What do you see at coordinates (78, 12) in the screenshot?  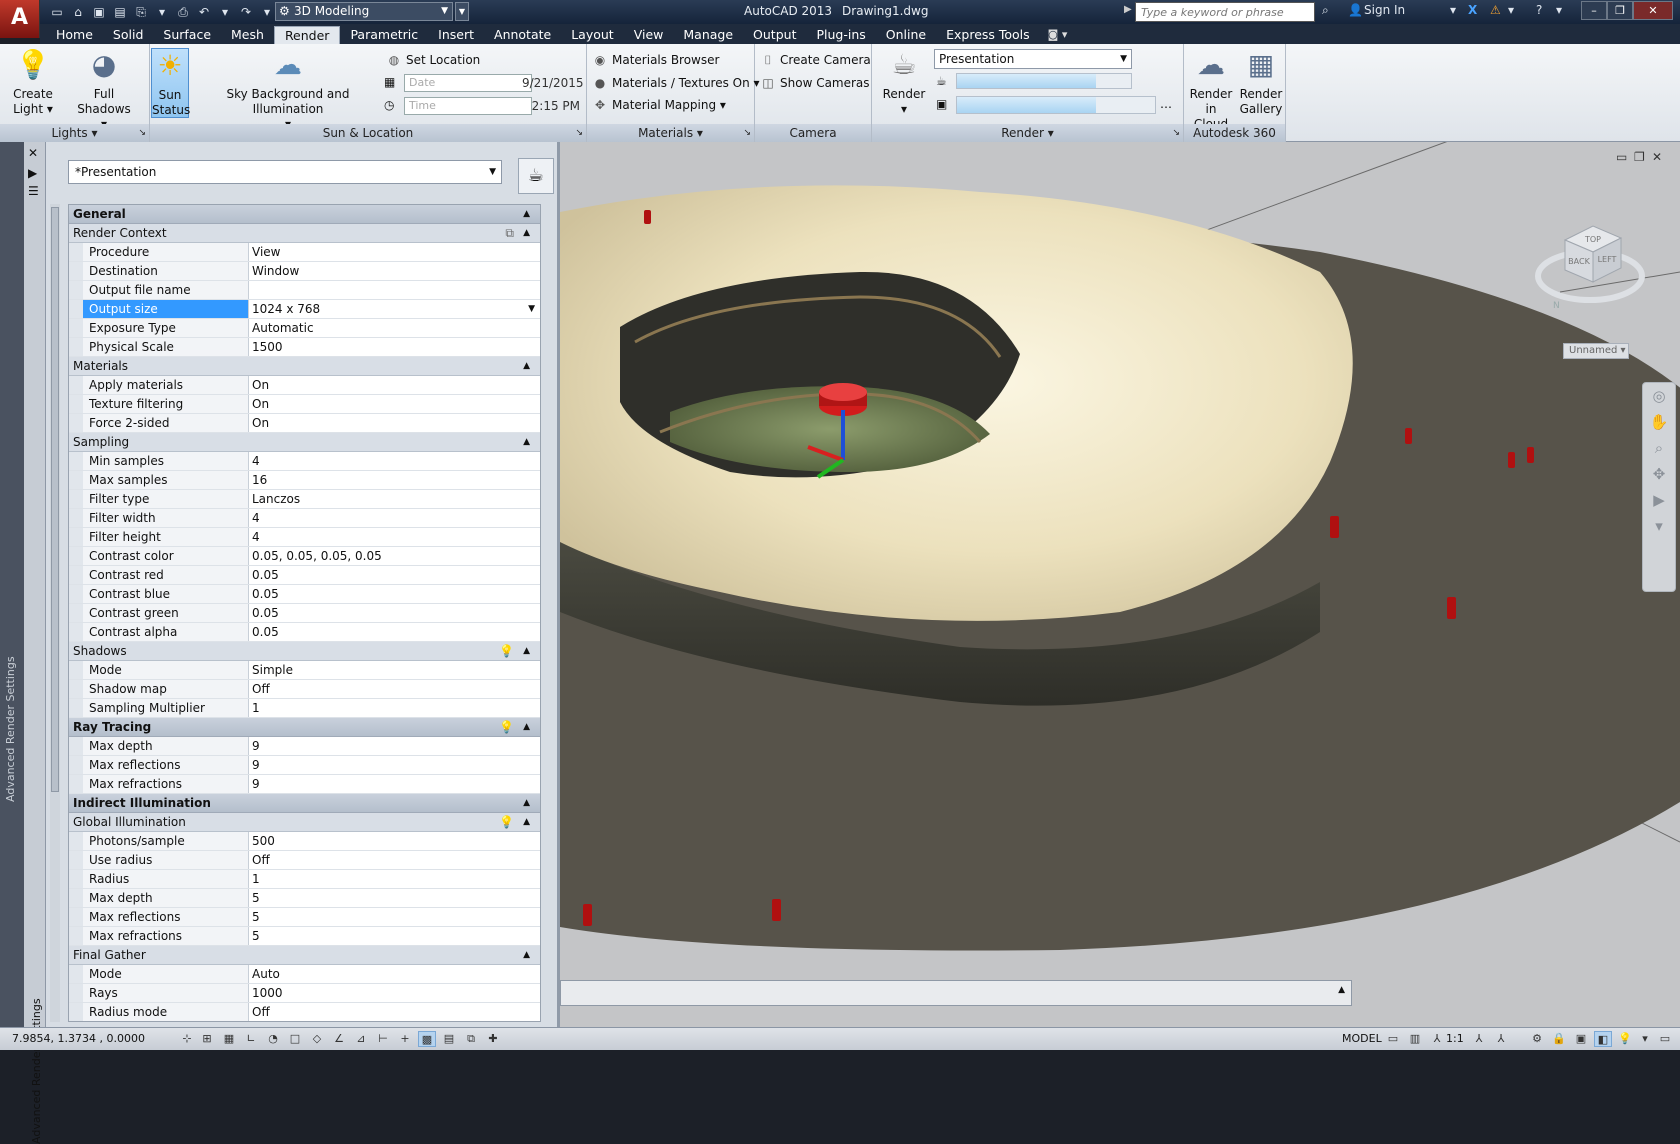 I see `open-icon: ⌂` at bounding box center [78, 12].